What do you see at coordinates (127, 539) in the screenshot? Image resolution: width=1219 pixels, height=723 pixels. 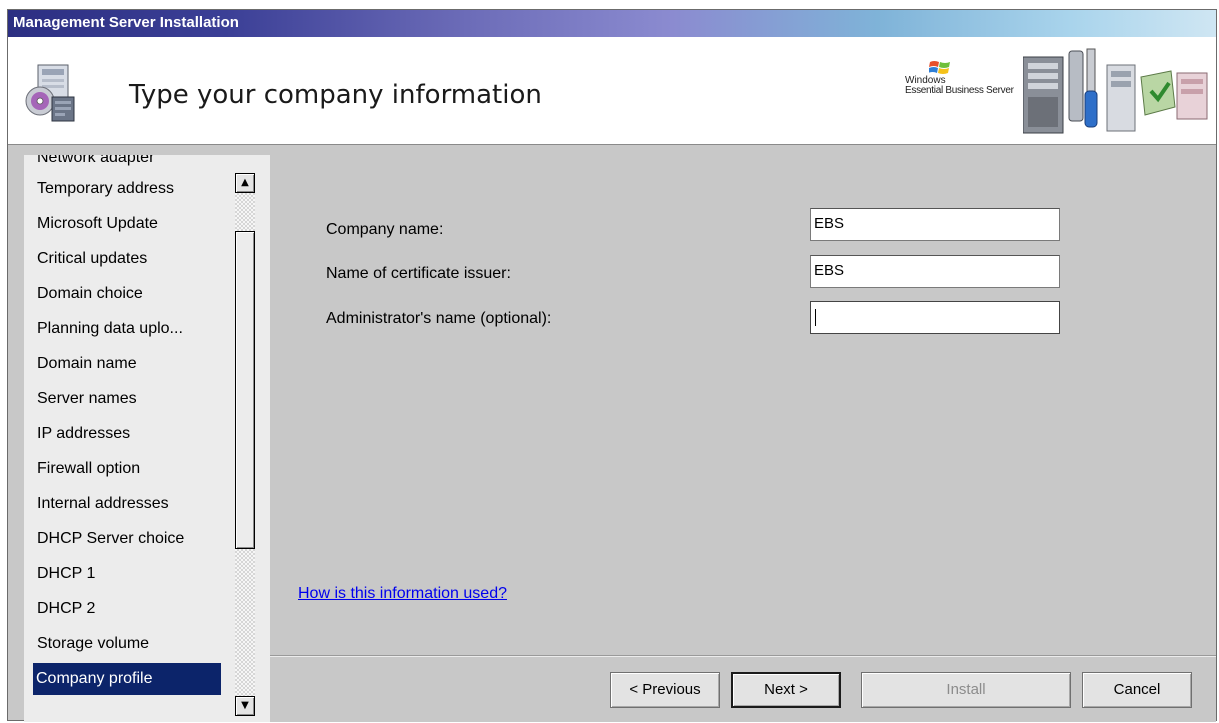 I see `list-item: DHCP Server choice` at bounding box center [127, 539].